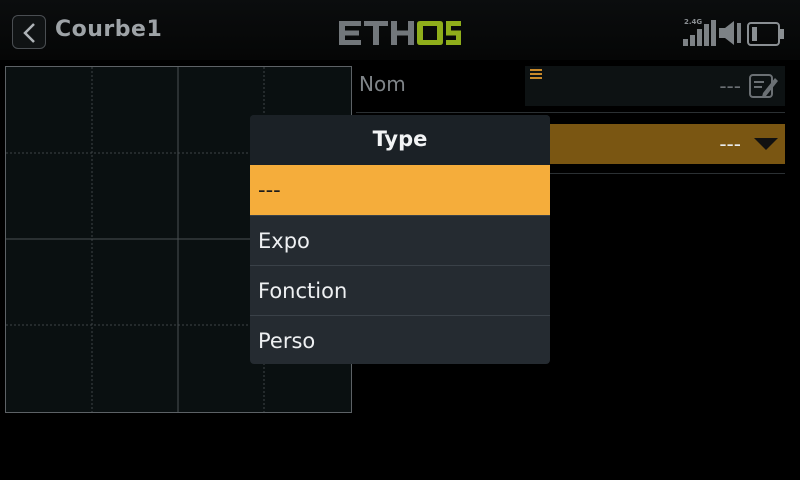 This screenshot has width=800, height=480. I want to click on option-expo: Expo, so click(400, 240).